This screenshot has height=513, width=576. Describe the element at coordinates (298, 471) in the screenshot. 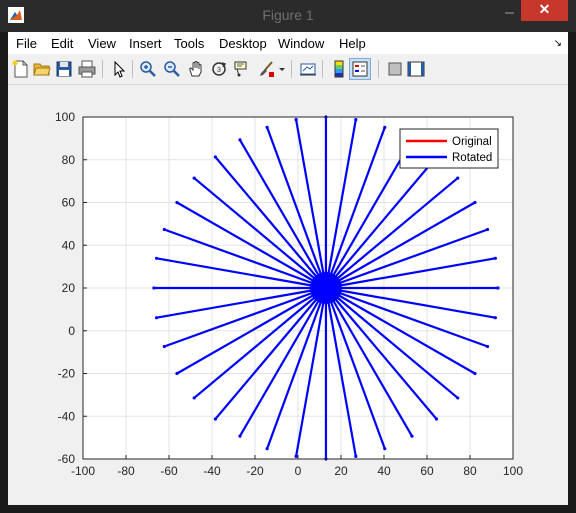

I see `x-tick-label: 0` at that location.